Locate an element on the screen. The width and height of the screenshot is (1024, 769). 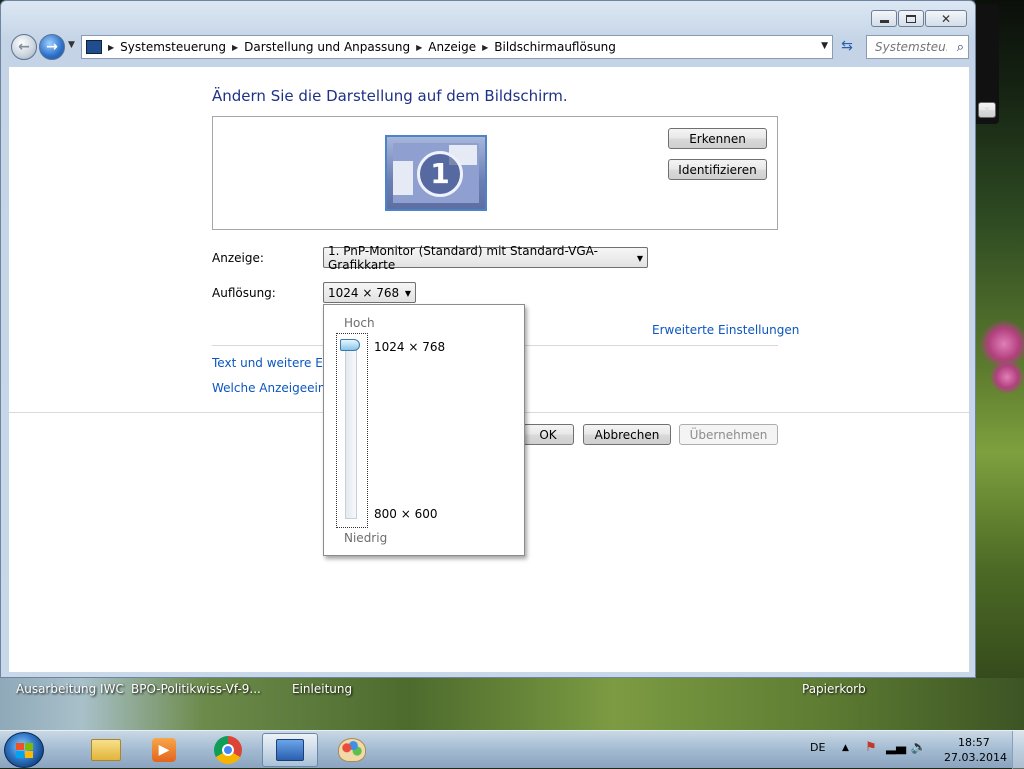
breadcrumb-bildschirmaufloesung: Bildschirmauflösung is located at coordinates (555, 47).